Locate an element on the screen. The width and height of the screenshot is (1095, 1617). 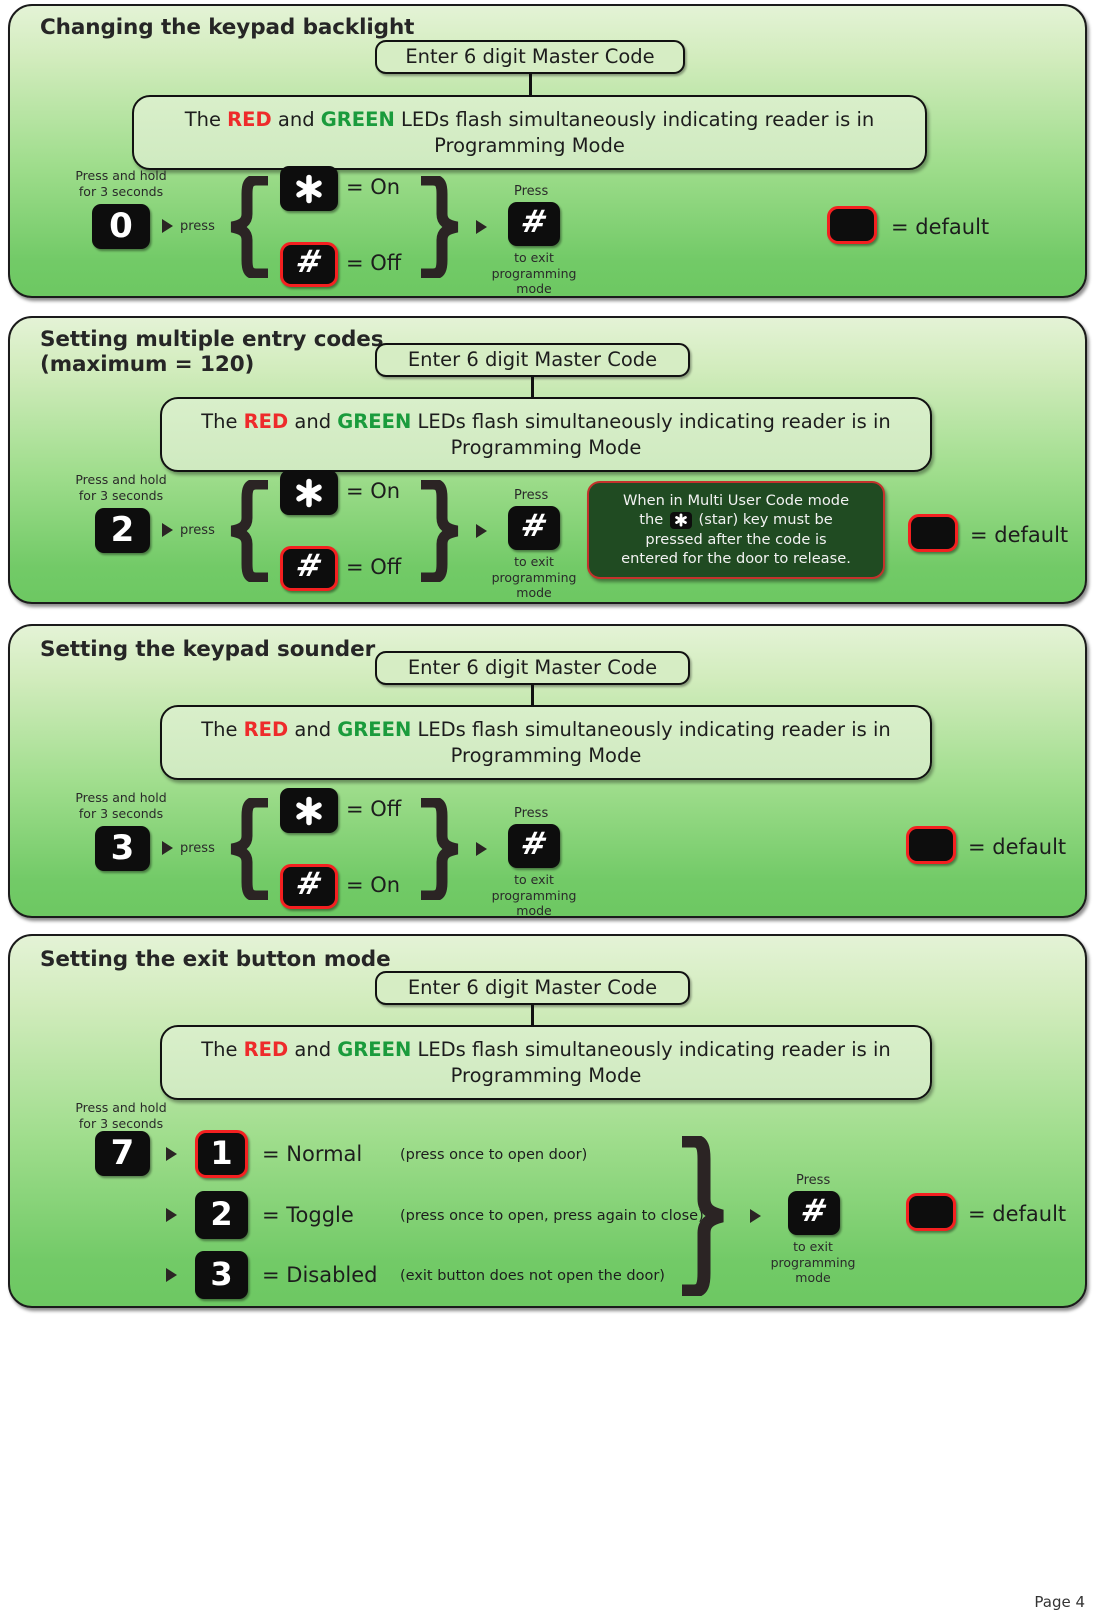
note-line-1: When in Multi User Code mode is located at coordinates (736, 500).